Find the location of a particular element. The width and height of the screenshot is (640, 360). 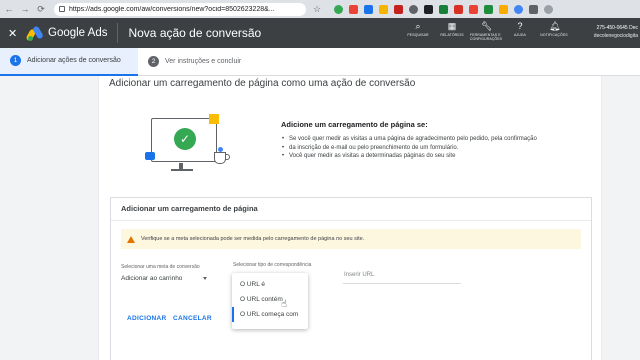

search-icon: ⌕ is located at coordinates (418, 26).